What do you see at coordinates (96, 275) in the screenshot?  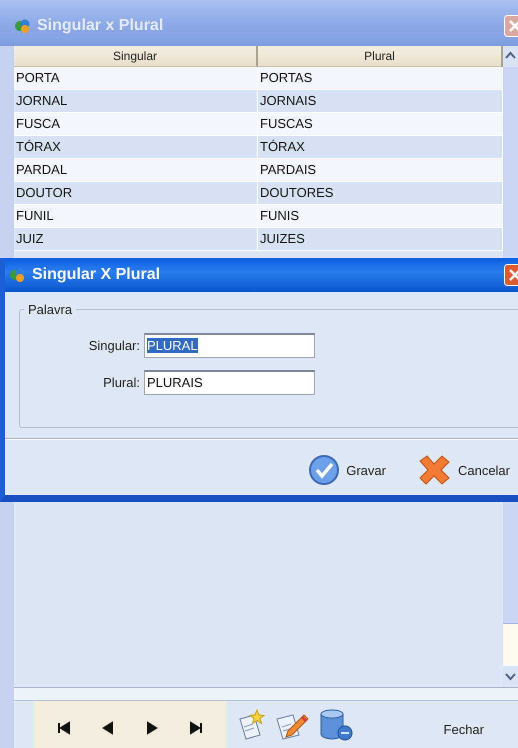 I see `window-title: Singular X Plural` at bounding box center [96, 275].